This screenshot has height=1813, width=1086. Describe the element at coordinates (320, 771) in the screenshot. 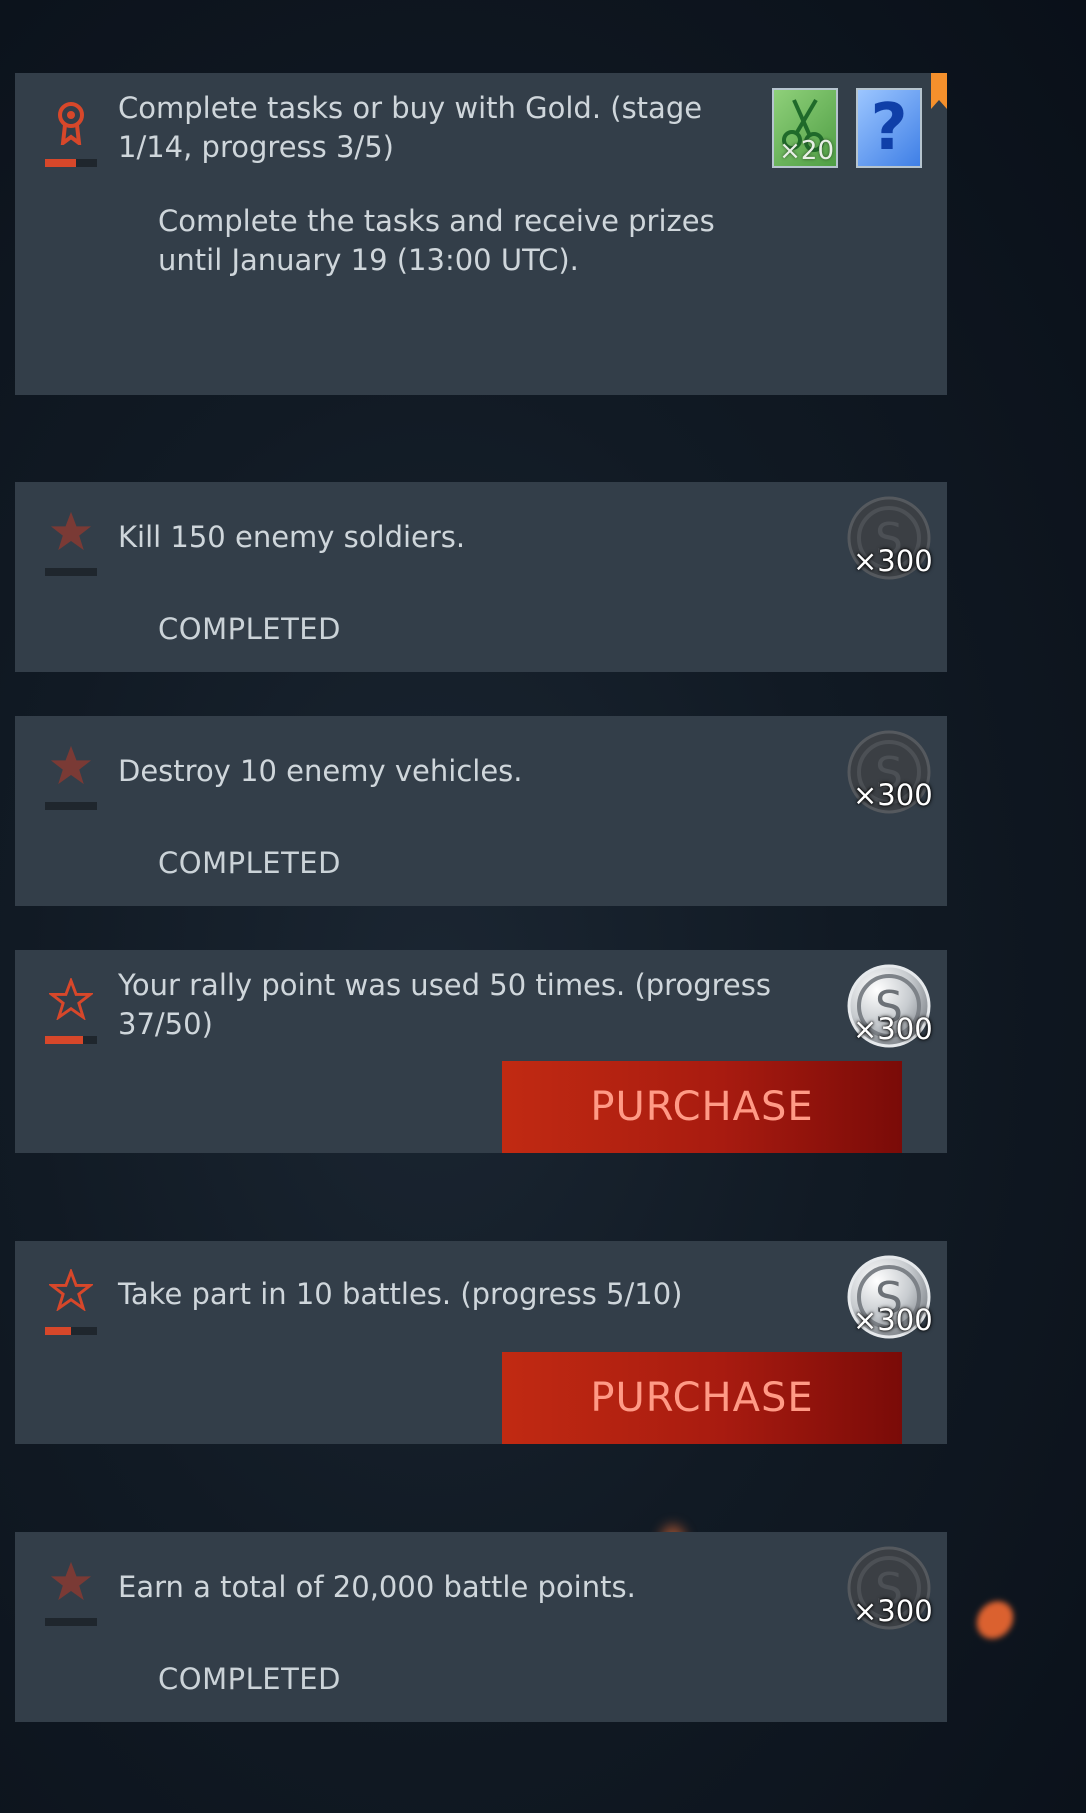

I see `task-title: Destroy 10 enemy vehicles.` at that location.